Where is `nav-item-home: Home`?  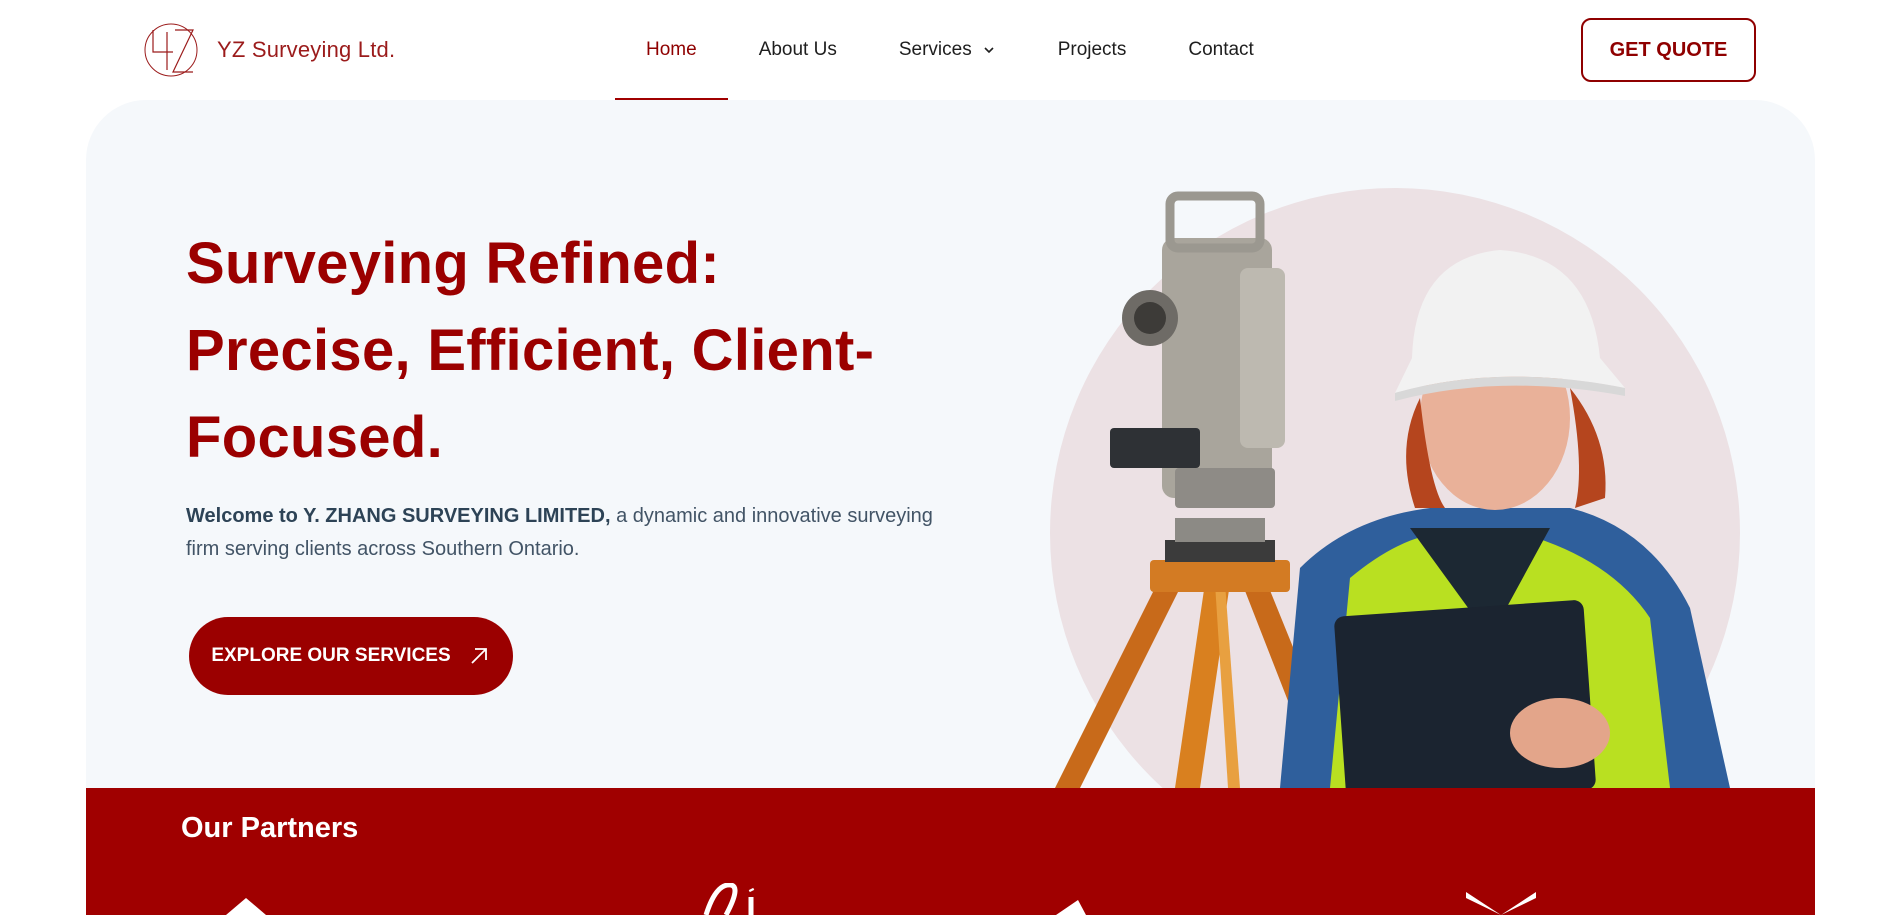
nav-item-home: Home is located at coordinates (671, 50).